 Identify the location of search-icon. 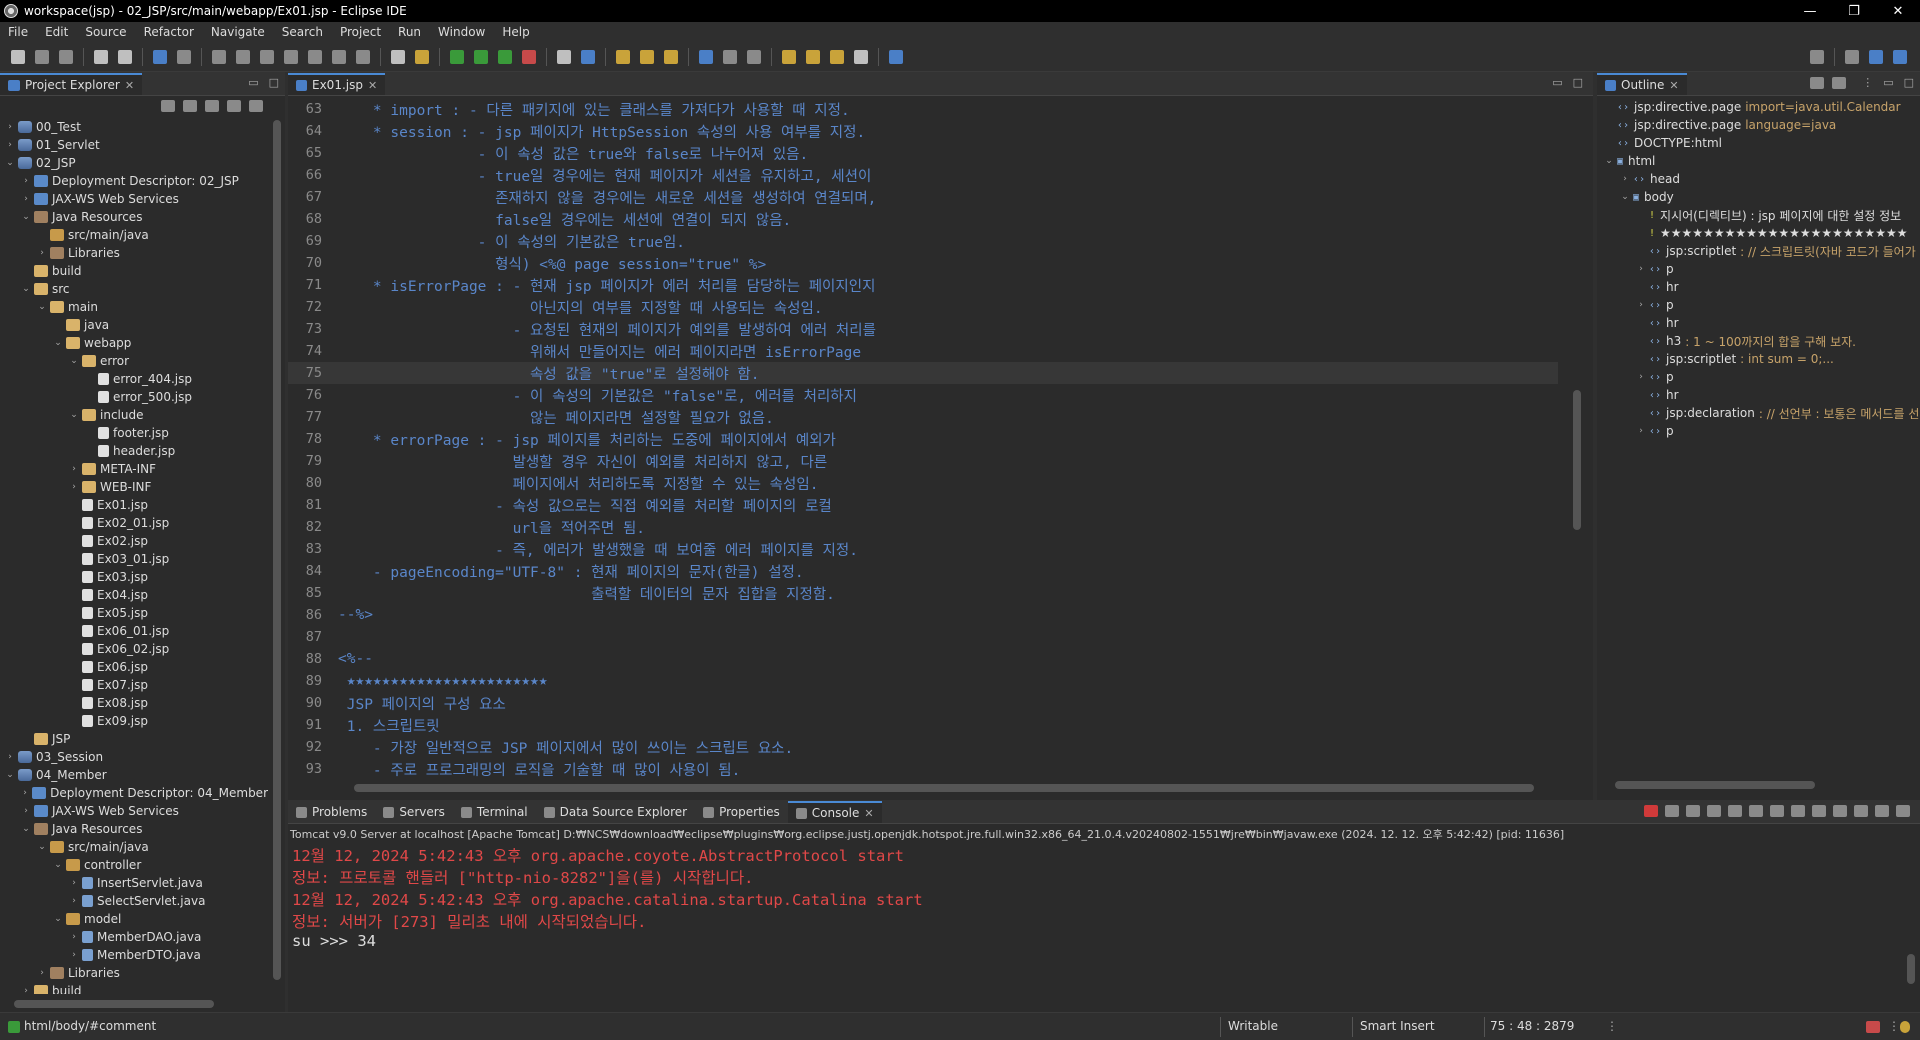
(1817, 56).